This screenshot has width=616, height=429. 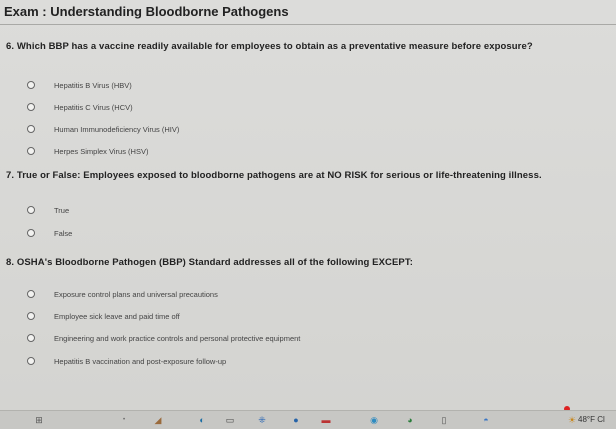 I want to click on question-7-option-2: False, so click(x=49, y=233).